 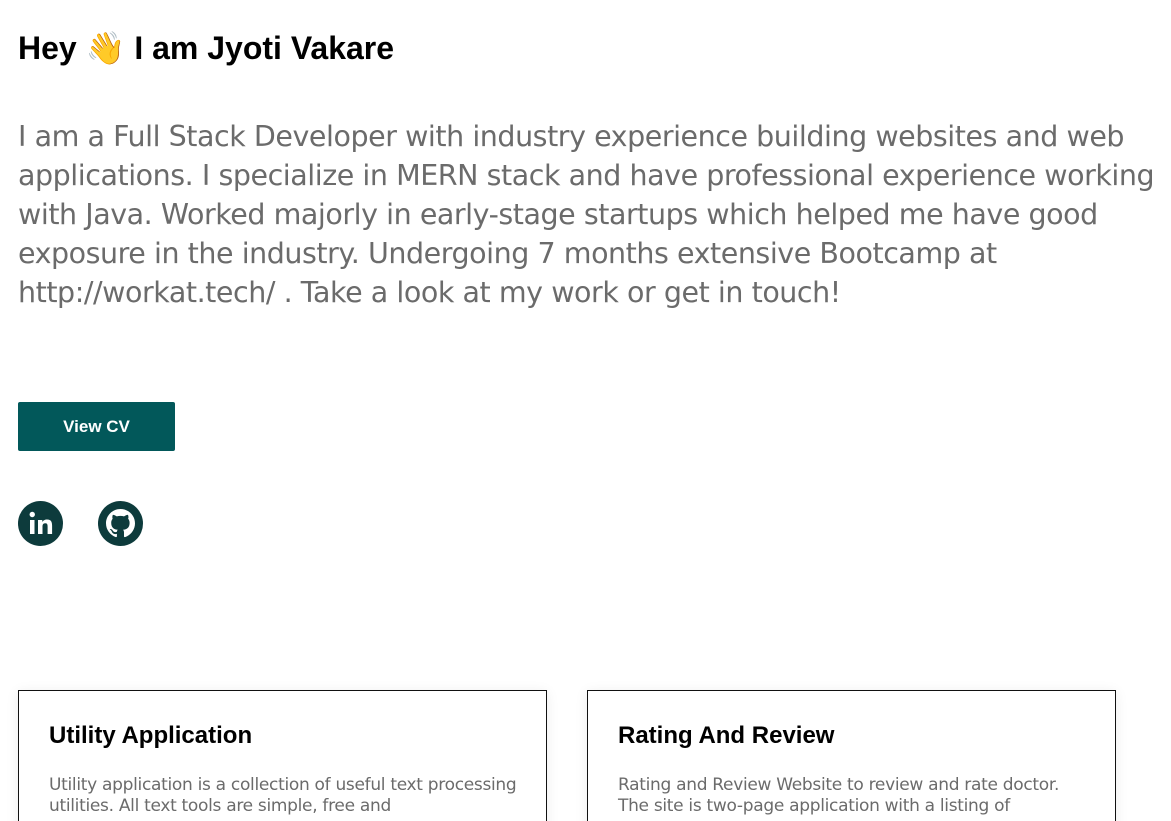 I want to click on social-links, so click(x=80, y=523).